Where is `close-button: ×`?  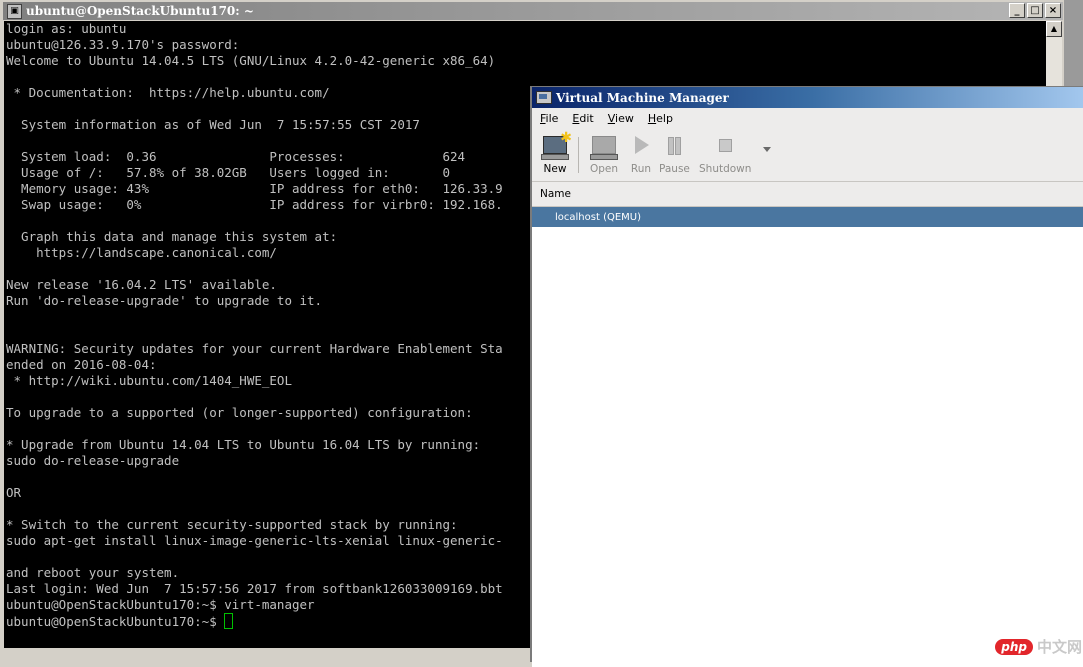
close-button: × is located at coordinates (1053, 10).